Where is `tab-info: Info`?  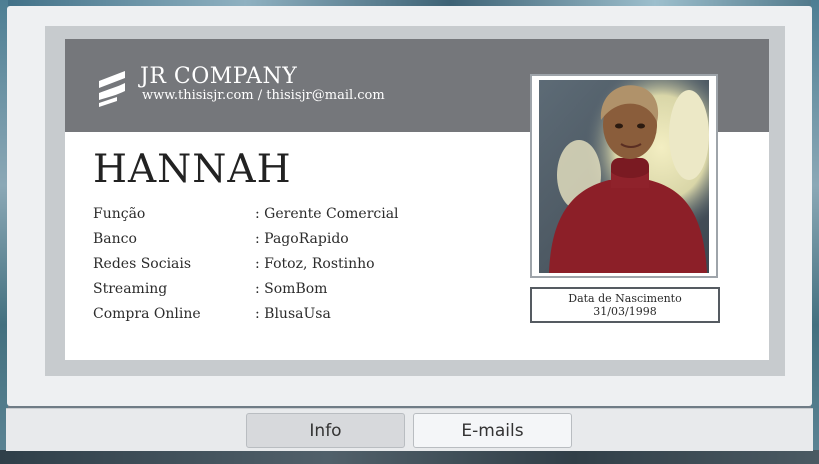
tab-info: Info is located at coordinates (325, 430).